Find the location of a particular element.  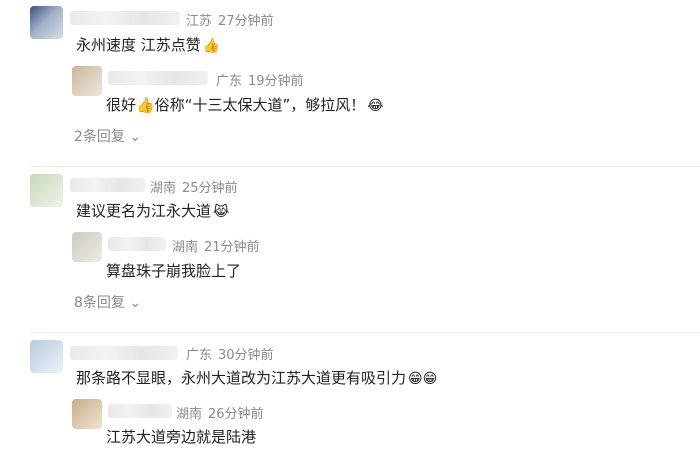

grinning-icon: 😁😁 is located at coordinates (423, 379).